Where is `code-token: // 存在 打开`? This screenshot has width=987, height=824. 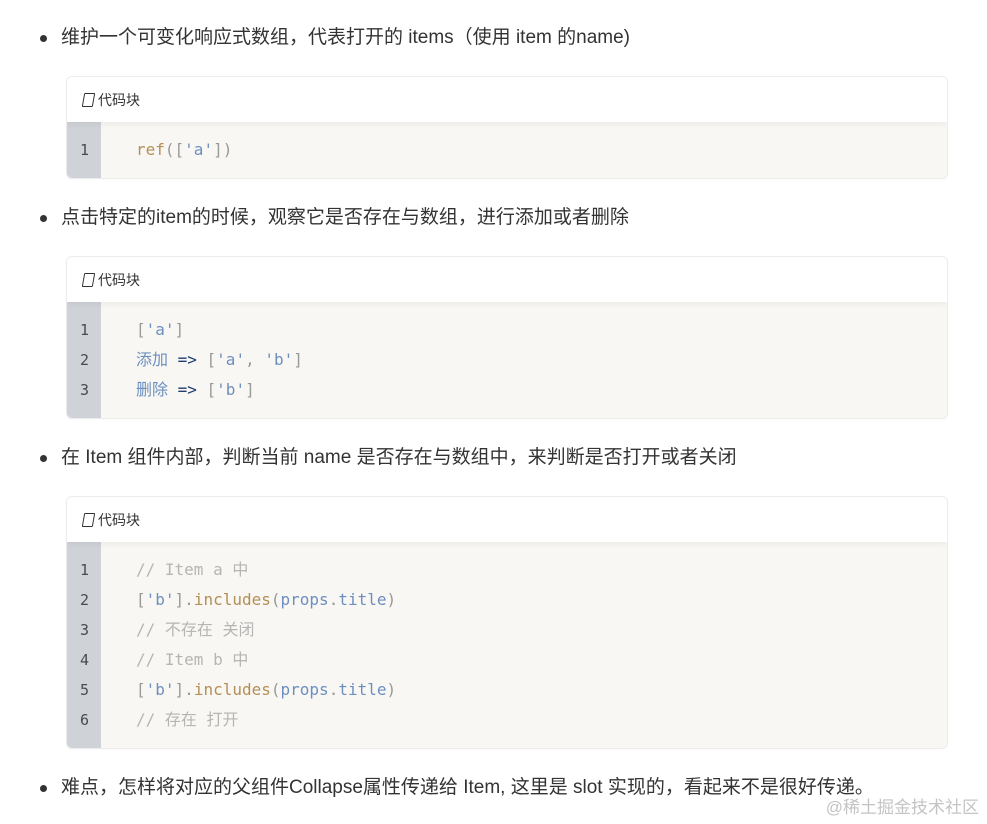 code-token: // 存在 打开 is located at coordinates (187, 719).